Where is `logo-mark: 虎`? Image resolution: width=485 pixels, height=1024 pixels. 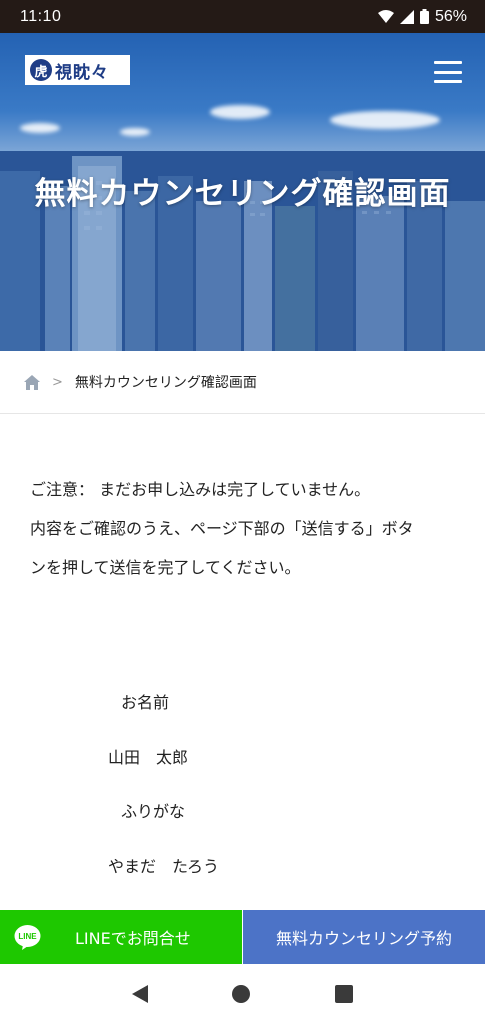
logo-mark: 虎 is located at coordinates (41, 70).